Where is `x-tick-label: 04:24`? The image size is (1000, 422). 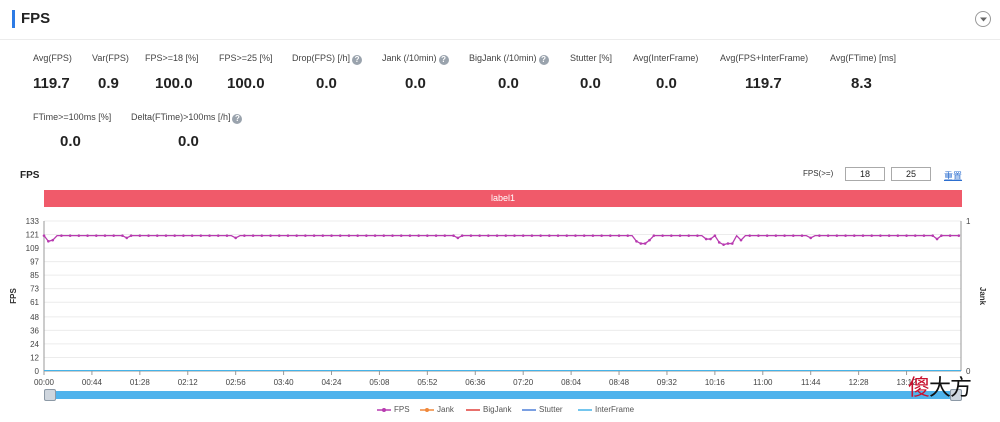 x-tick-label: 04:24 is located at coordinates (331, 382).